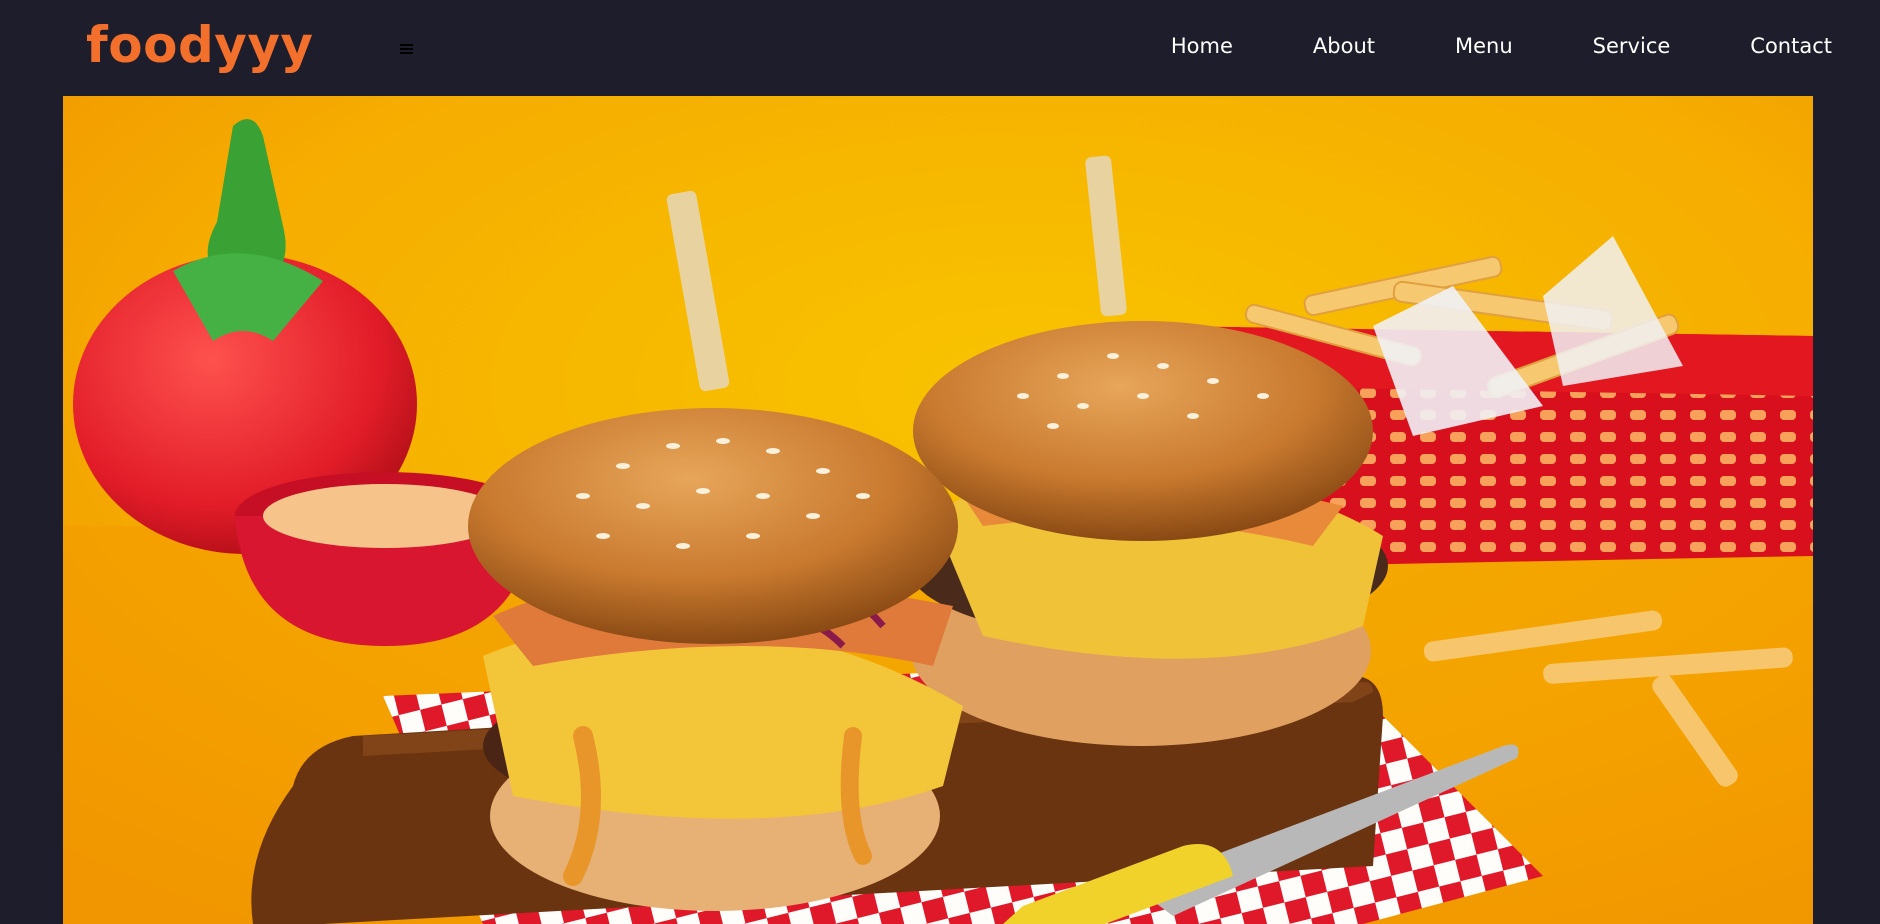  I want to click on main-nav: Home About Menu Service Contact, so click(1501, 46).